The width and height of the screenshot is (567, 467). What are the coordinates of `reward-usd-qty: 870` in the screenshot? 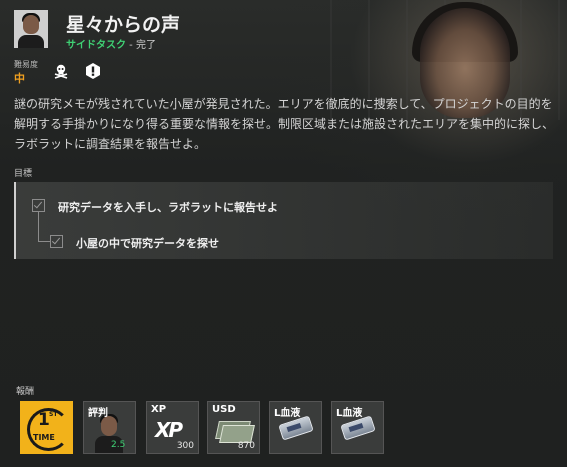 It's located at (246, 446).